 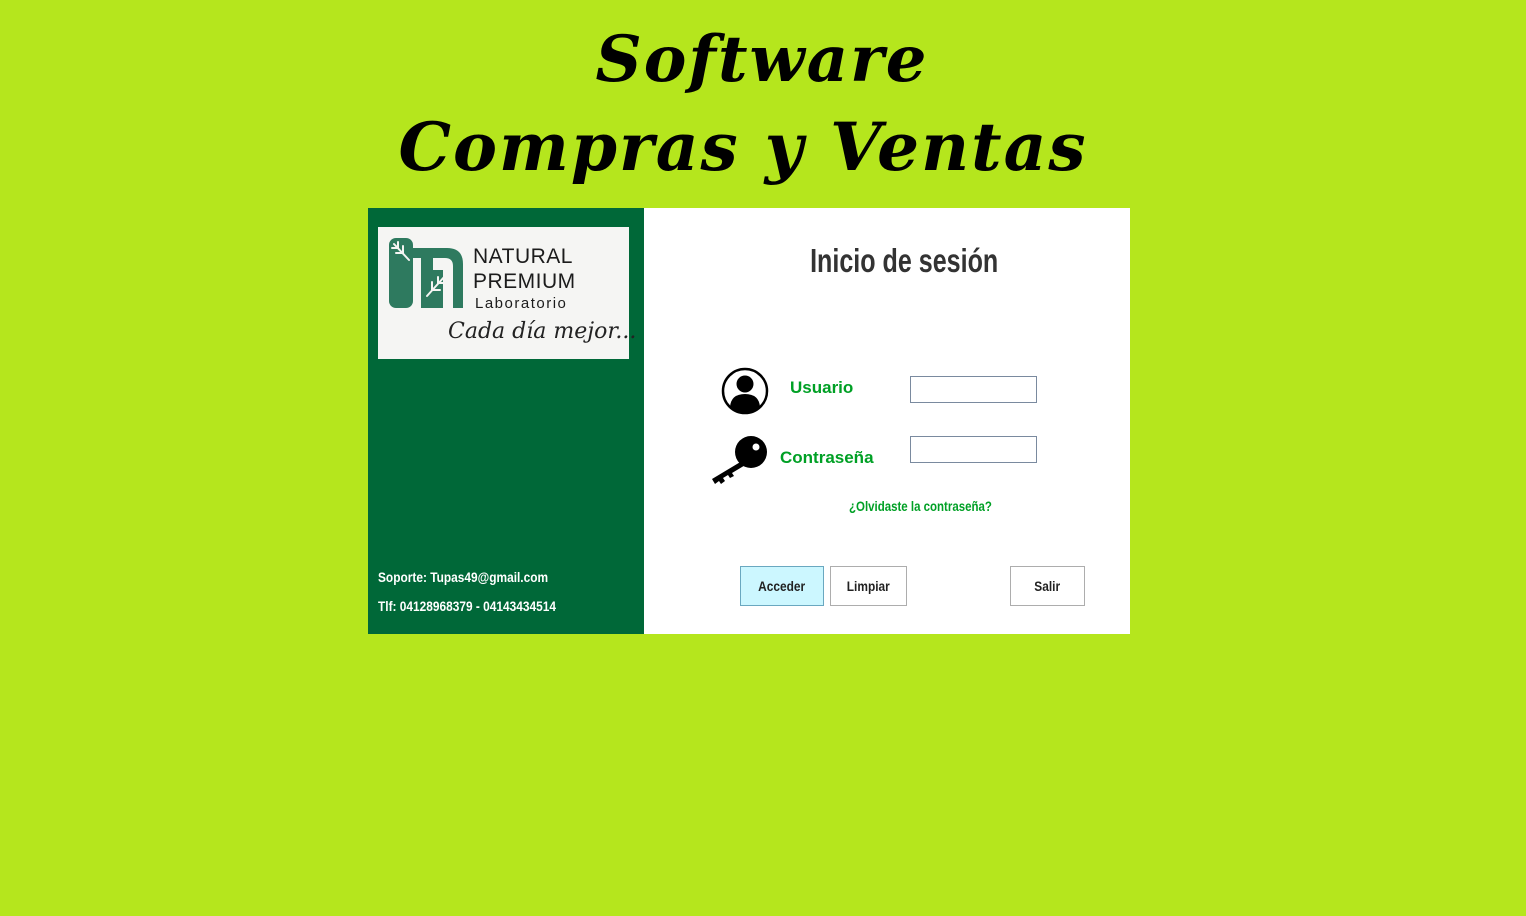 What do you see at coordinates (523, 256) in the screenshot?
I see `logo-text-natural: NATURAL` at bounding box center [523, 256].